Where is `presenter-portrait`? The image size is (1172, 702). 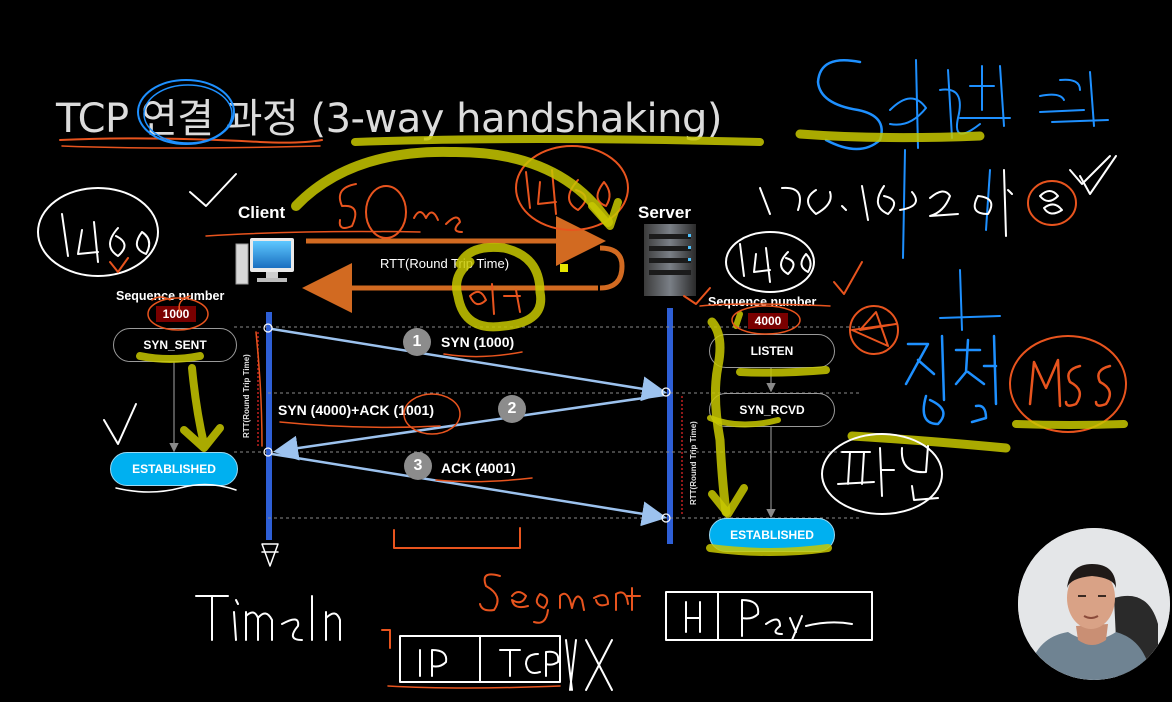 presenter-portrait is located at coordinates (1094, 604).